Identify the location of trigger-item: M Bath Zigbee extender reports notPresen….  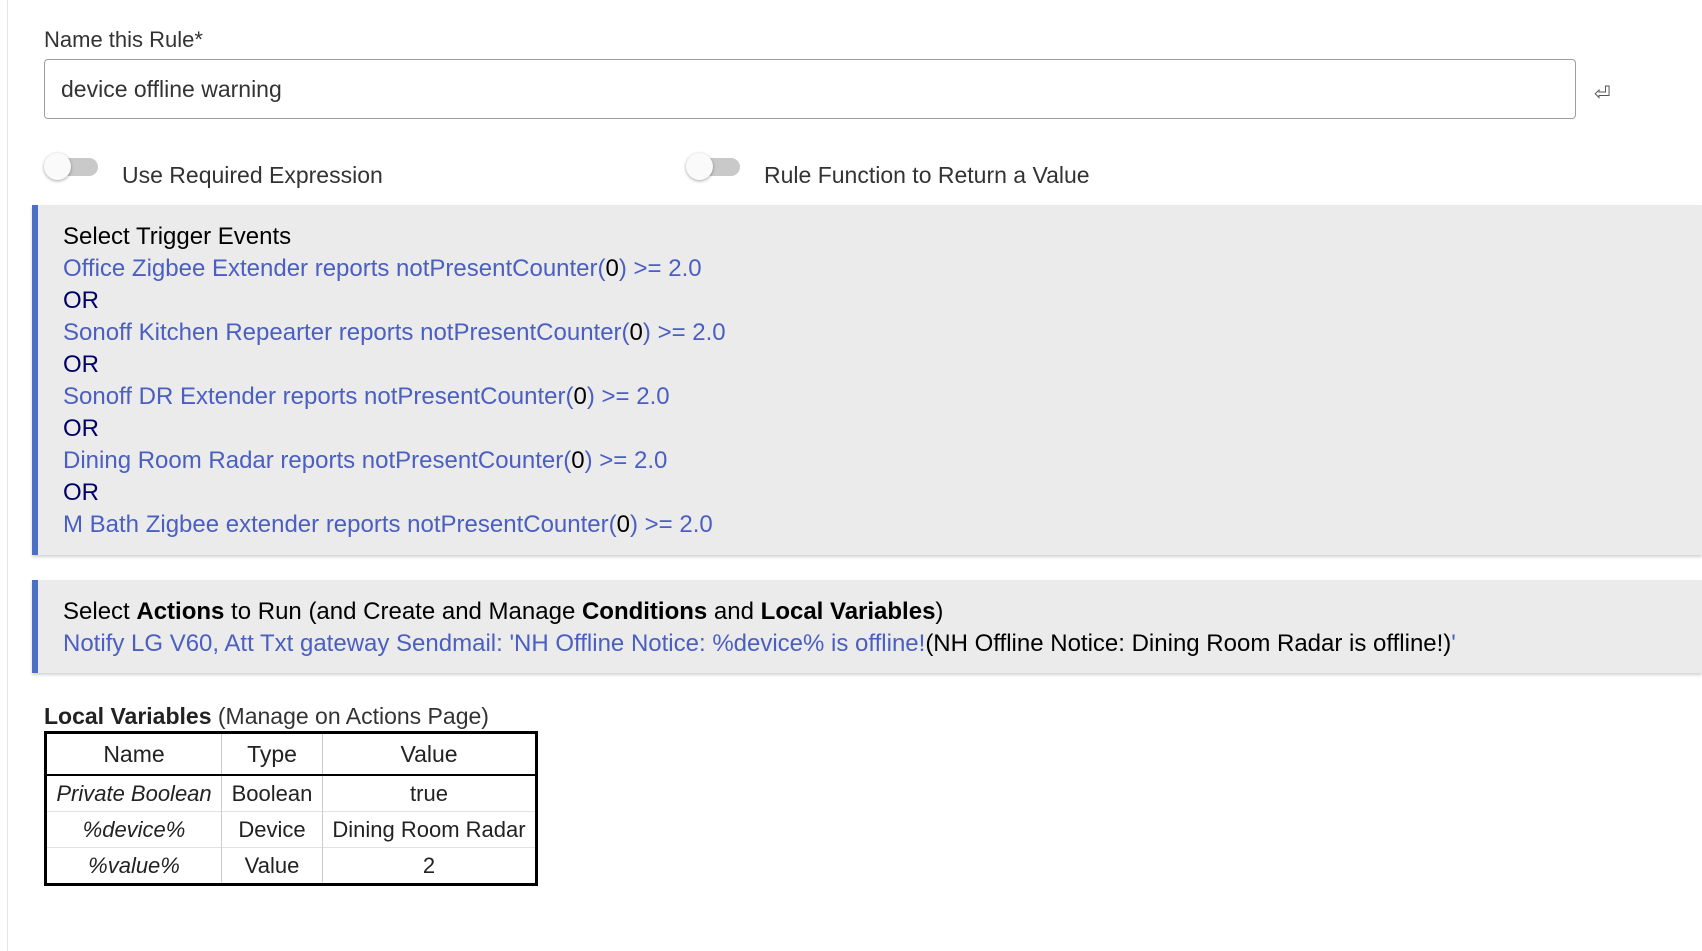
(388, 525).